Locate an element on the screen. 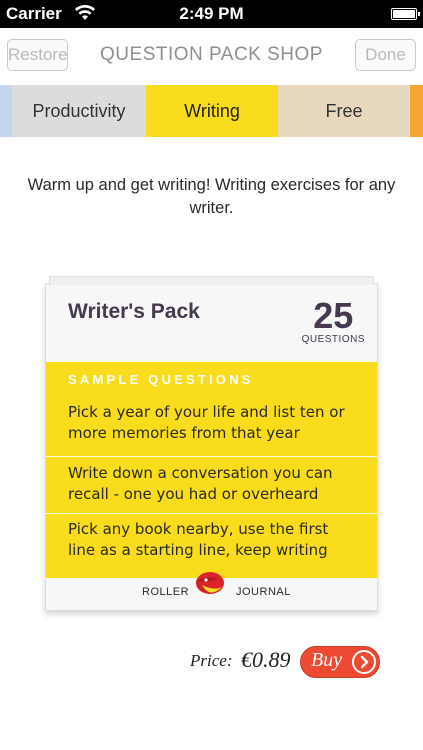 The width and height of the screenshot is (423, 750). pack-name: Writer's Pack is located at coordinates (134, 311).